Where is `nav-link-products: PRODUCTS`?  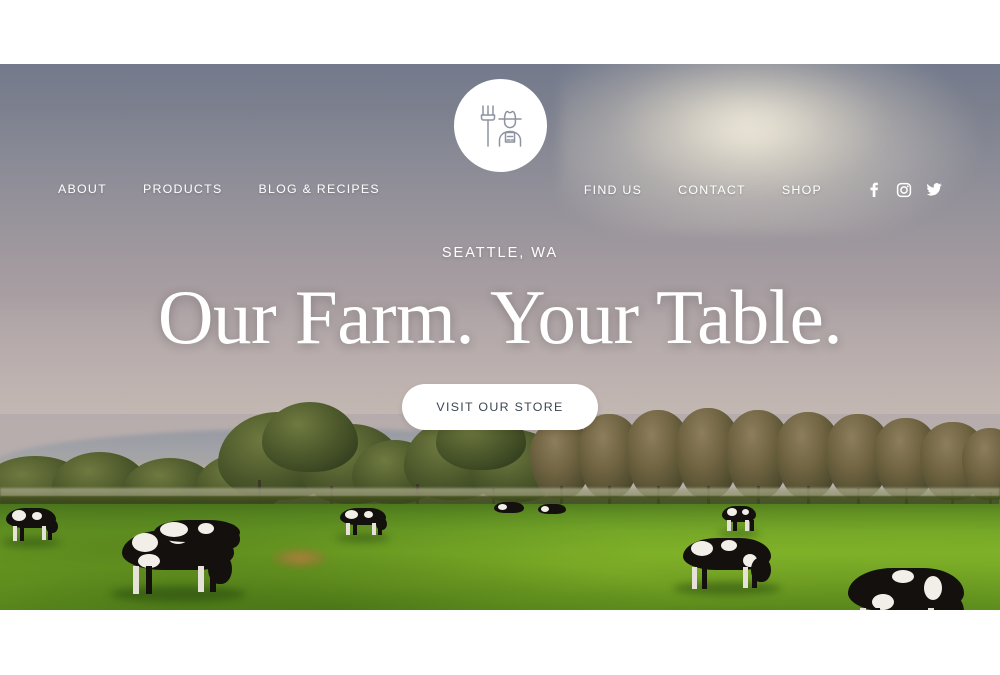
nav-link-products: PRODUCTS is located at coordinates (183, 189).